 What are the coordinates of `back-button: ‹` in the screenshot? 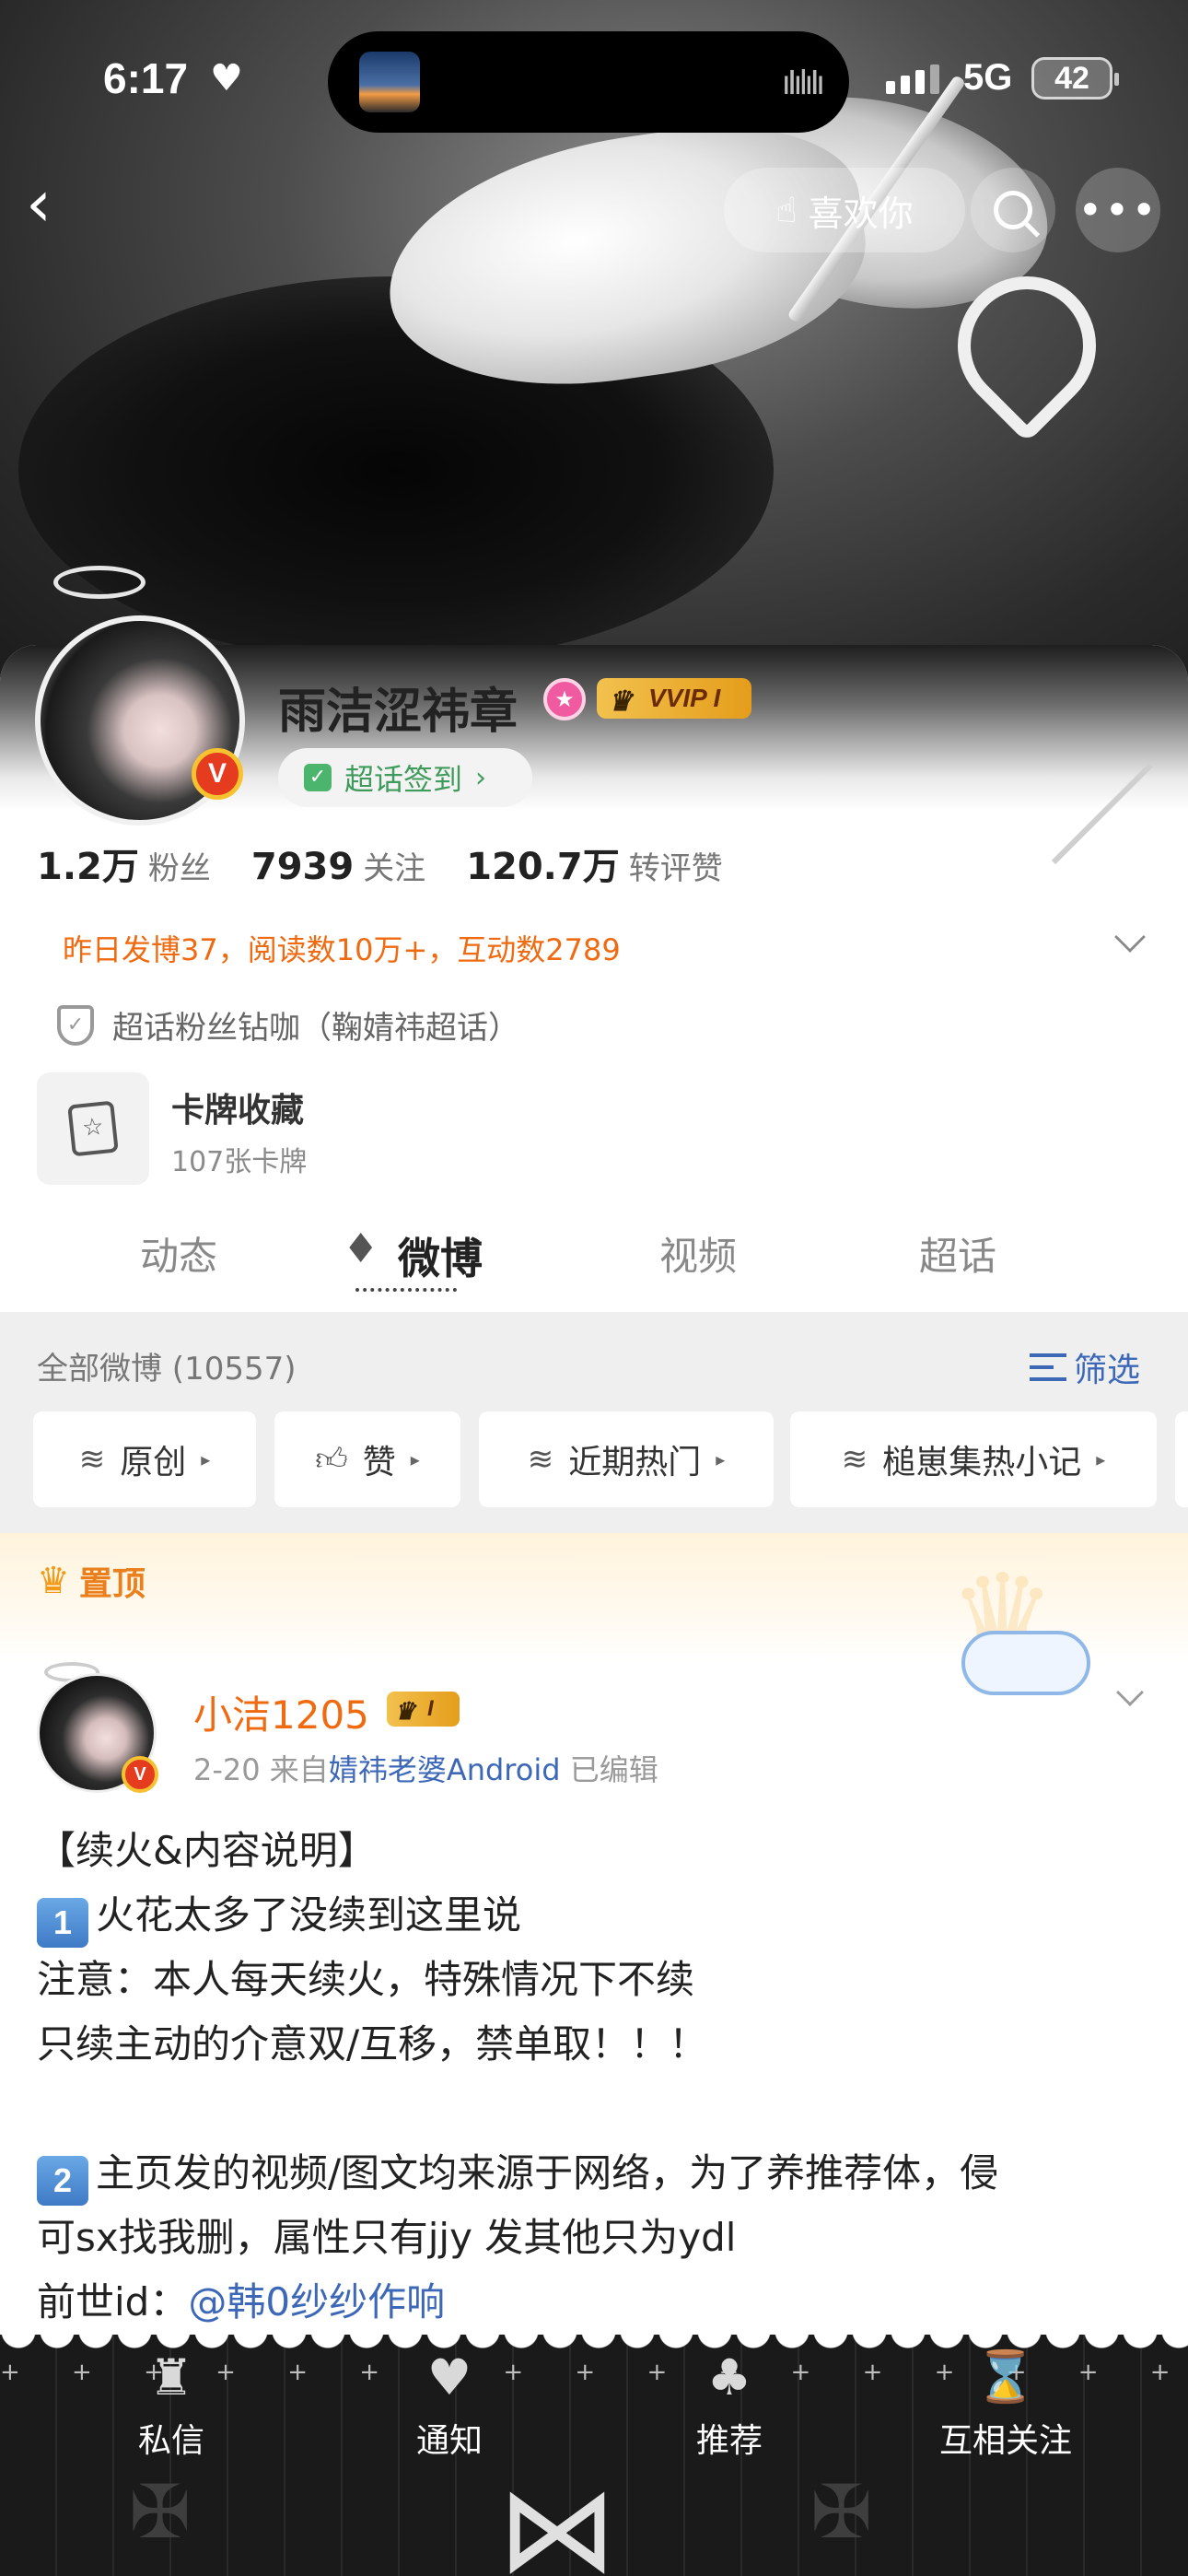 It's located at (53, 208).